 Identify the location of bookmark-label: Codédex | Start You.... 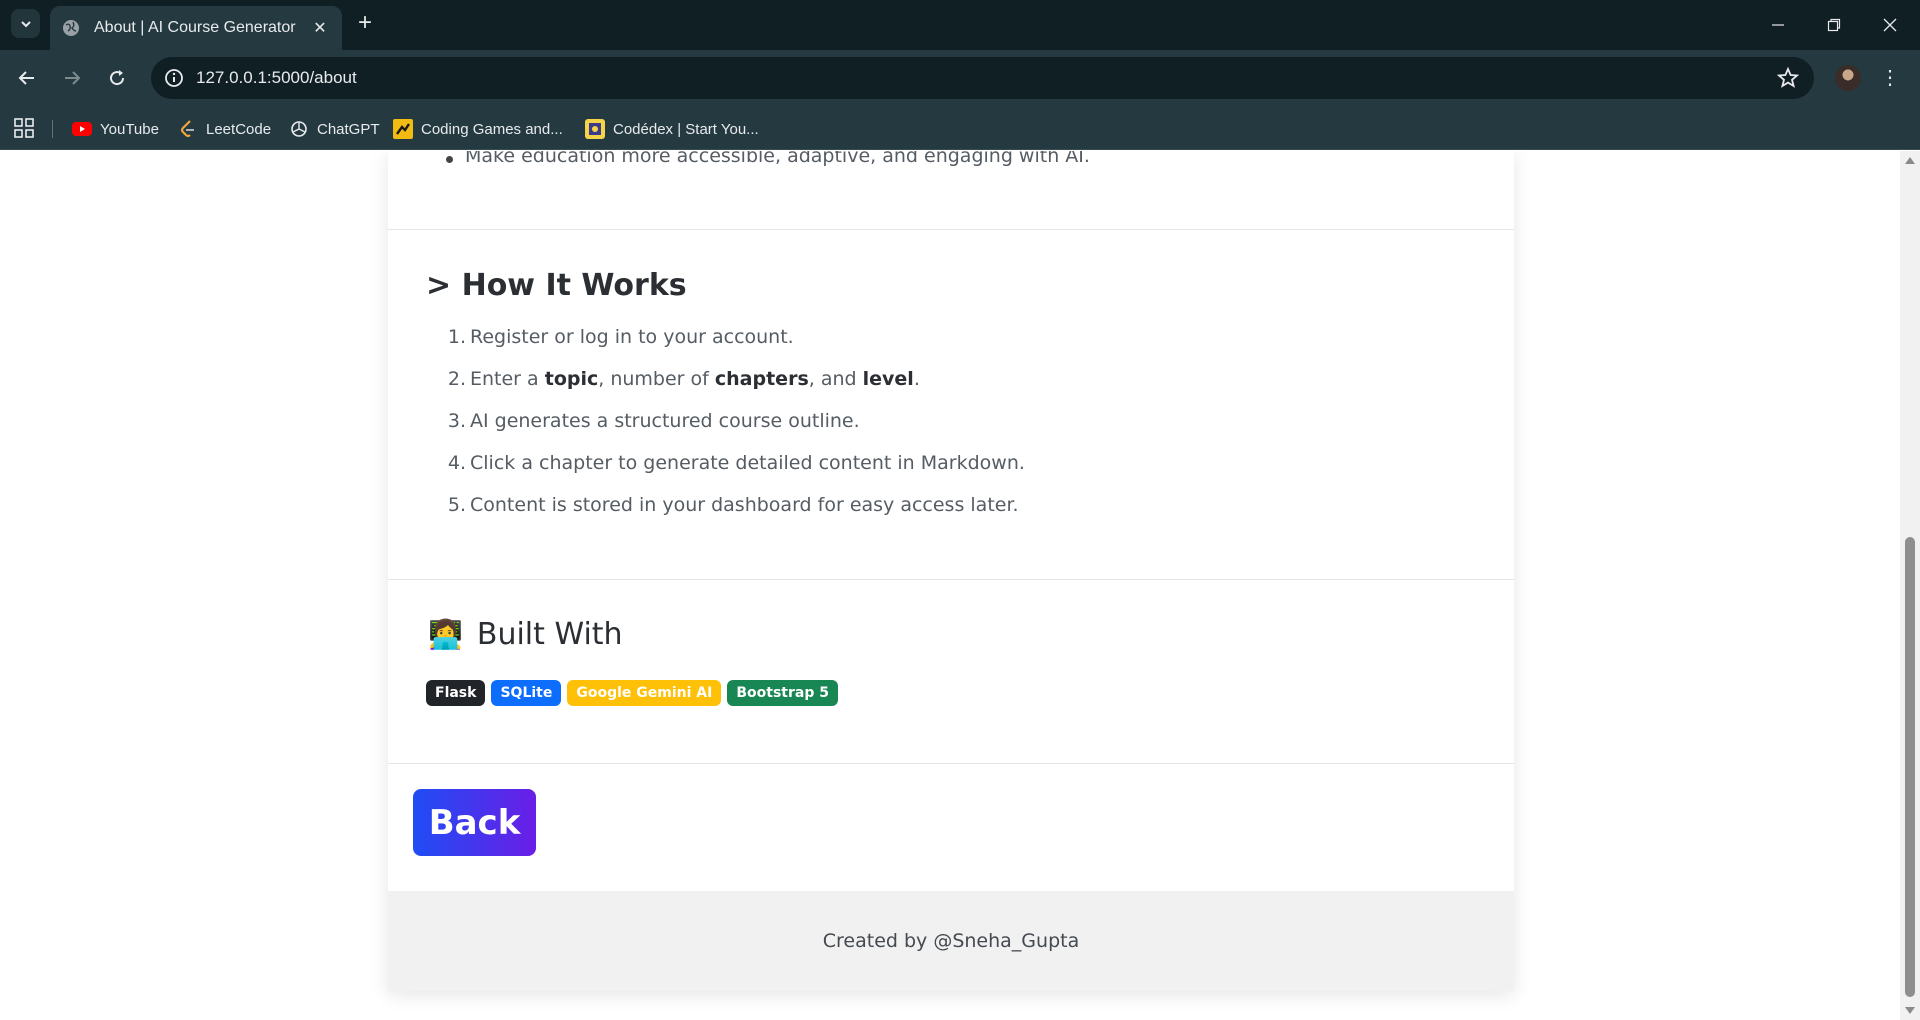
(686, 129).